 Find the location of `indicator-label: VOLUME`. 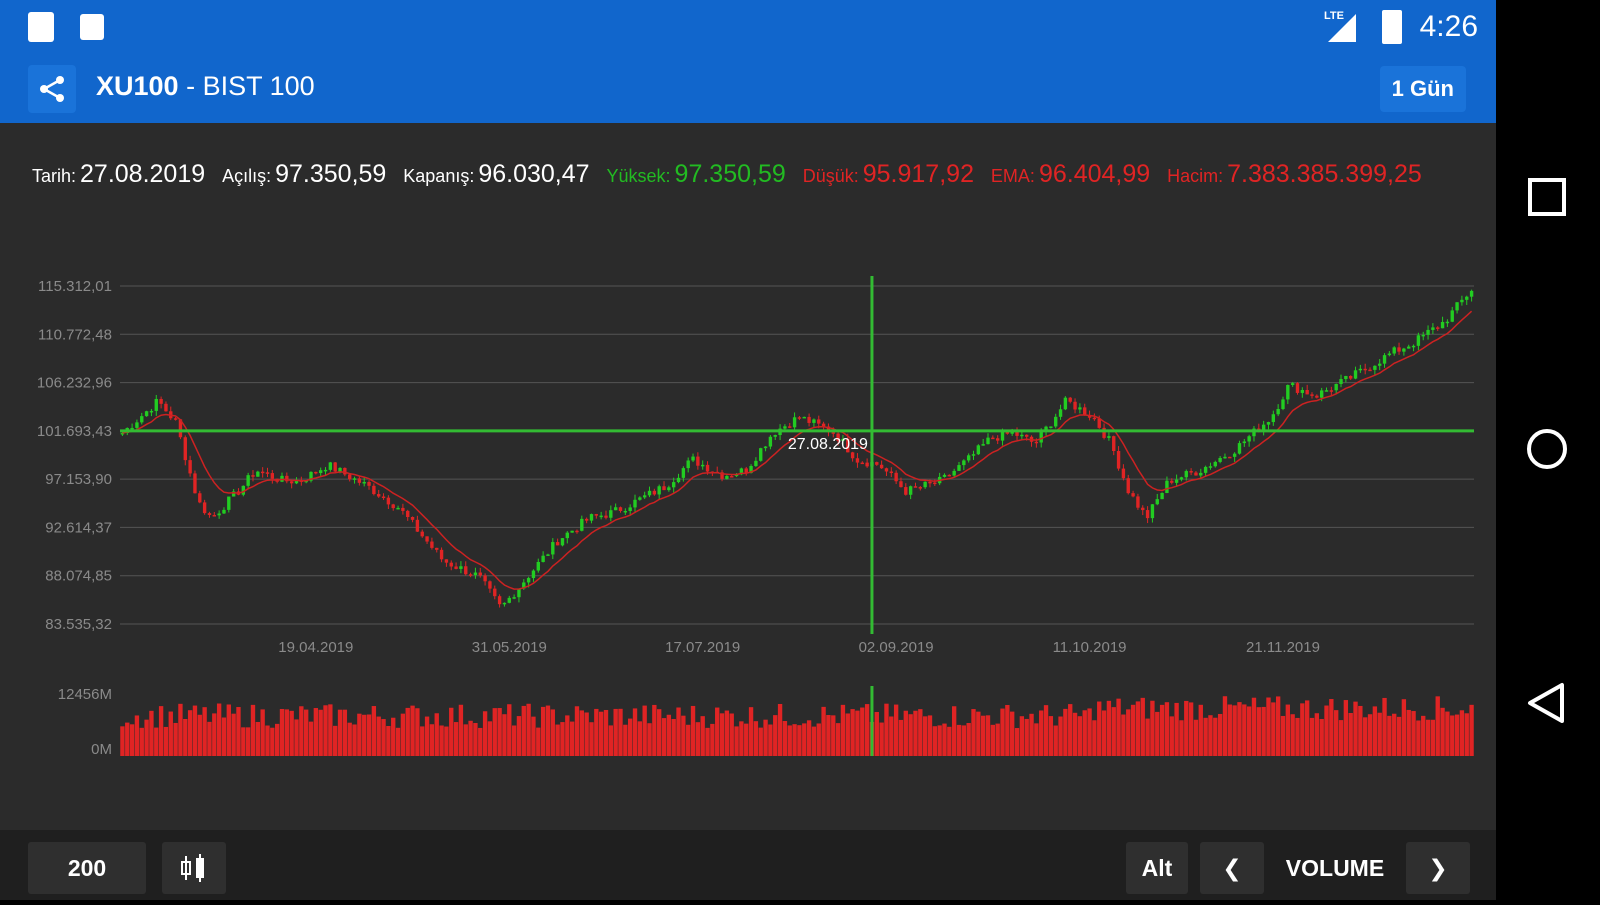

indicator-label: VOLUME is located at coordinates (1335, 867).